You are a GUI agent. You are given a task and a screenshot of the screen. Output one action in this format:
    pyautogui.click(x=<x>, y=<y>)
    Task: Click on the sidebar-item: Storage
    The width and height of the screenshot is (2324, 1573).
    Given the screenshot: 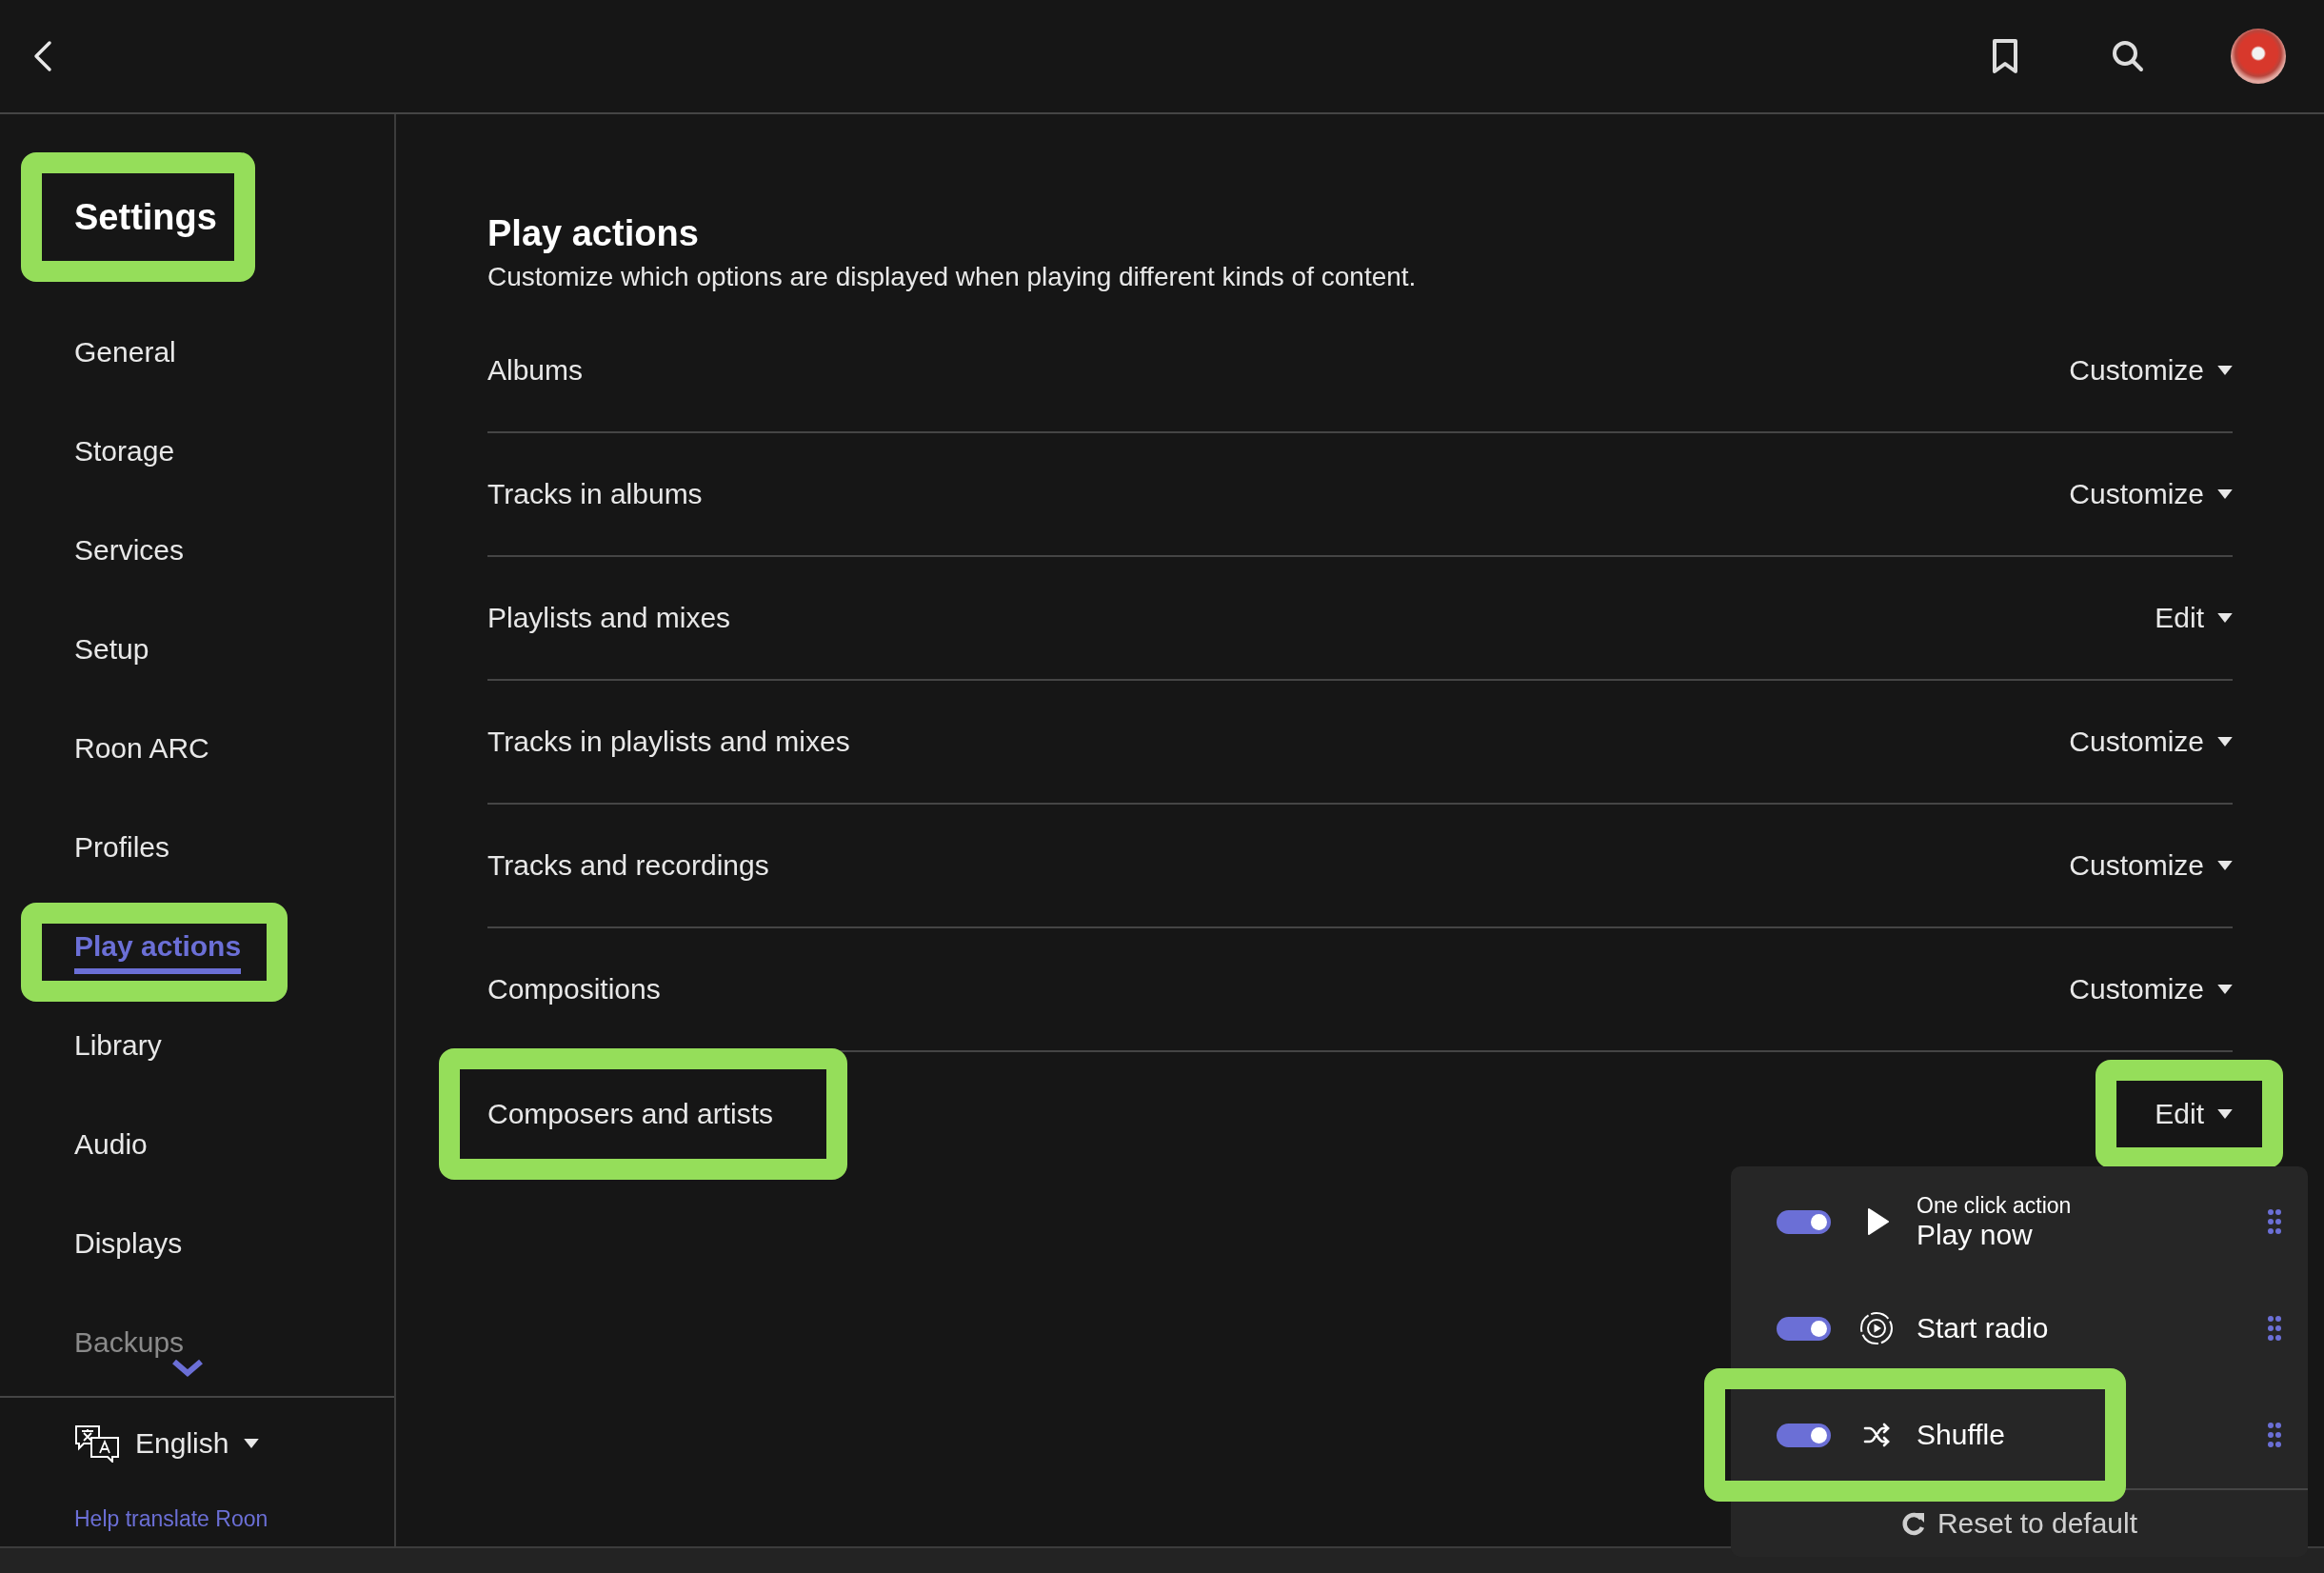 What is the action you would take?
    pyautogui.click(x=124, y=457)
    